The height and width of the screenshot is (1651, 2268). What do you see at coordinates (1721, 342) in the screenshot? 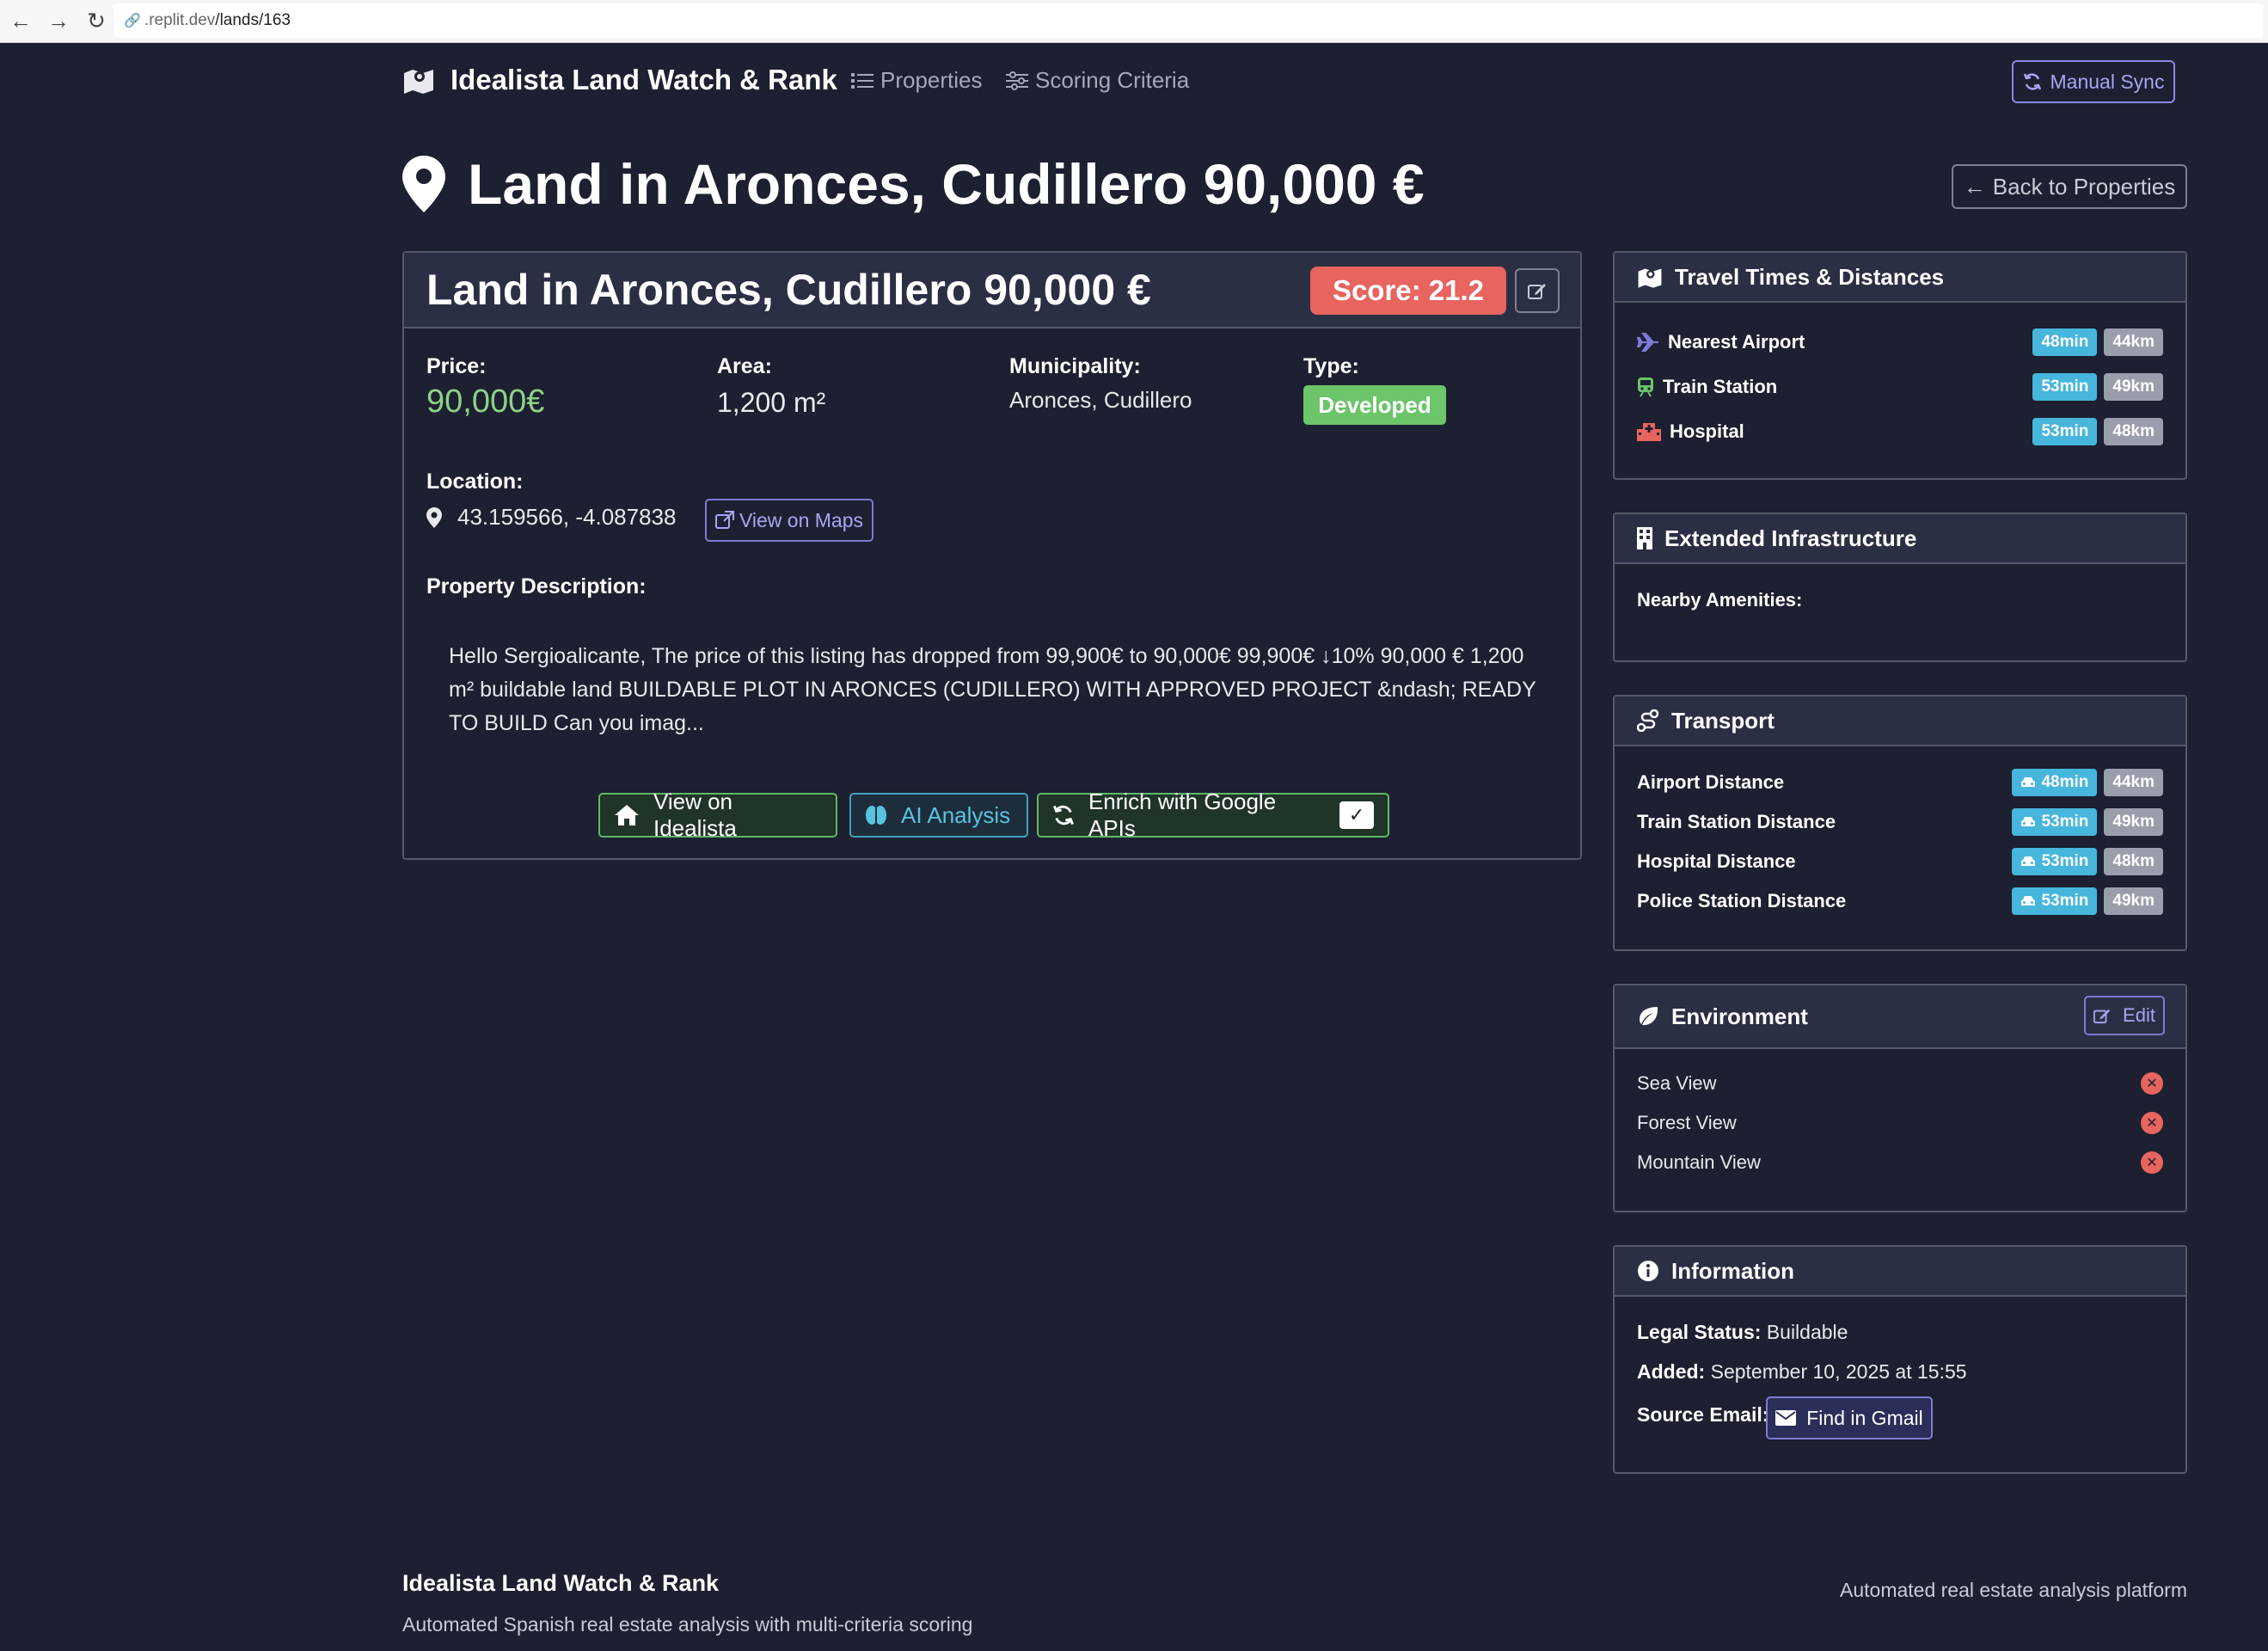
I see `travel-airport-label: Nearest Airport` at bounding box center [1721, 342].